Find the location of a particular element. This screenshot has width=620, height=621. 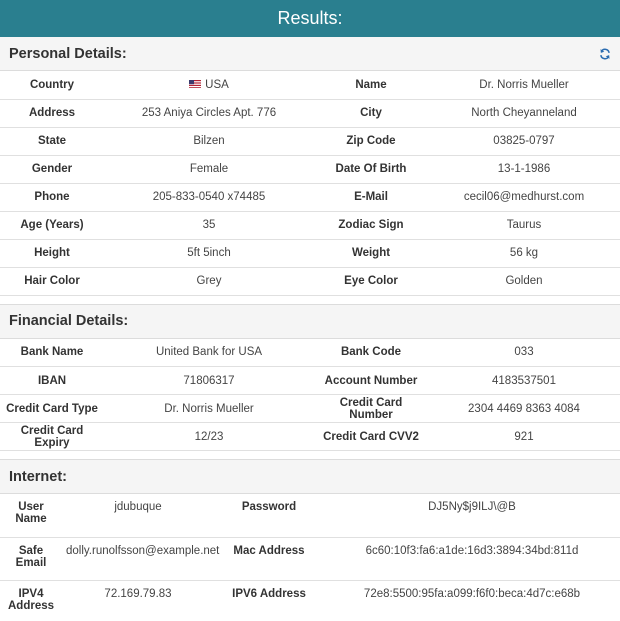

date-of-birth-label: Date Of Birth is located at coordinates (371, 169).